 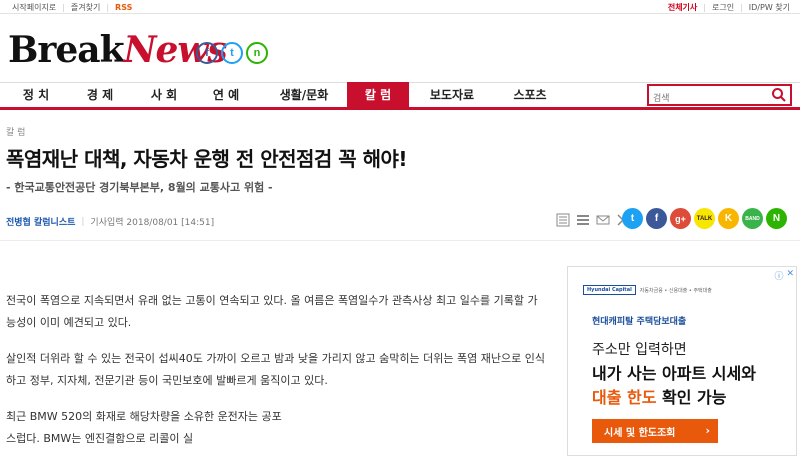 I want to click on ad-brand-row: Hyundai Capital 자동차금융 • 신용대출 • 주택대출, so click(x=647, y=290).